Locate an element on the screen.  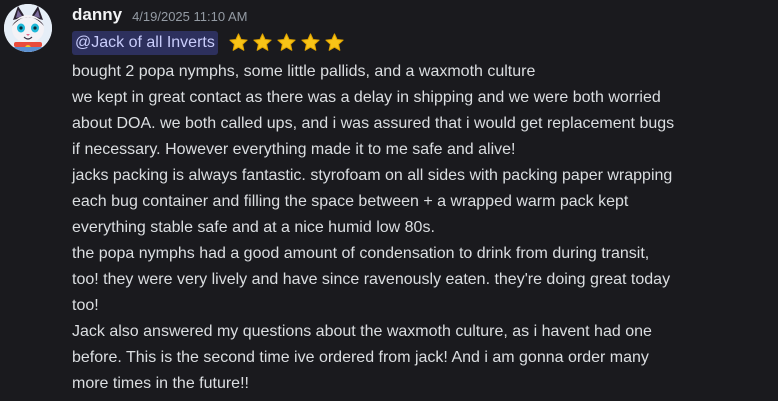
message-timestamp: 4/19/2025 11:10 AM is located at coordinates (190, 16).